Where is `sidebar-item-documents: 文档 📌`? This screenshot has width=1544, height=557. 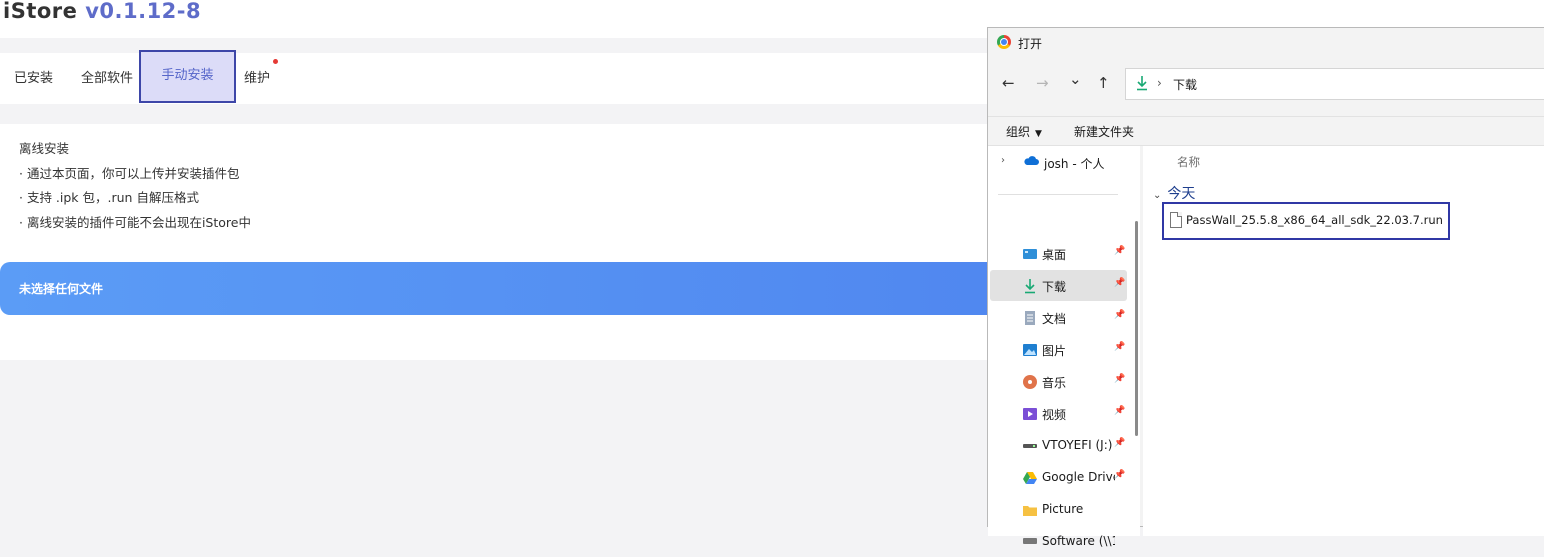
sidebar-item-documents: 文档 📌 is located at coordinates (1058, 317).